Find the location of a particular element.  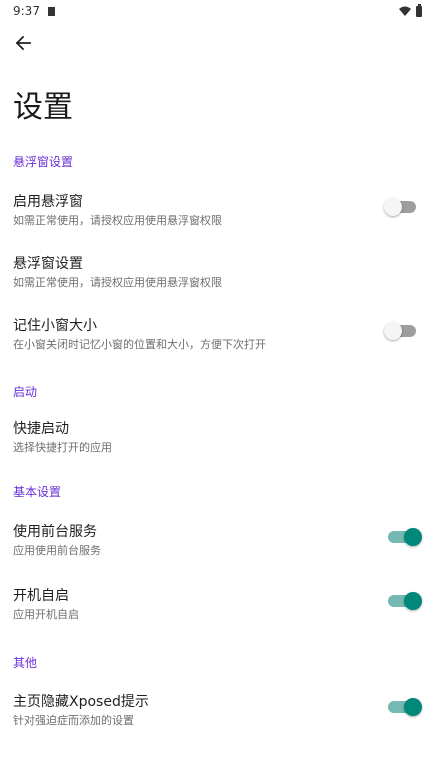

status-bar: 9:37 is located at coordinates (218, 11).